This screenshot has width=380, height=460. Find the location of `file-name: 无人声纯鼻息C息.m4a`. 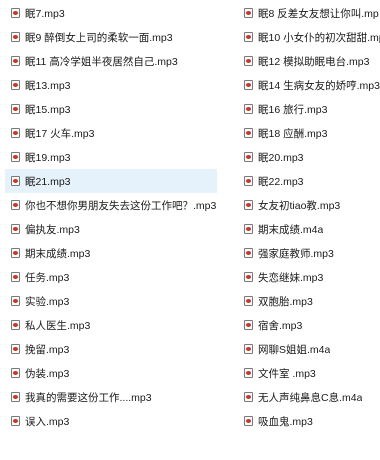

file-name: 无人声纯鼻息C息.m4a is located at coordinates (310, 397).